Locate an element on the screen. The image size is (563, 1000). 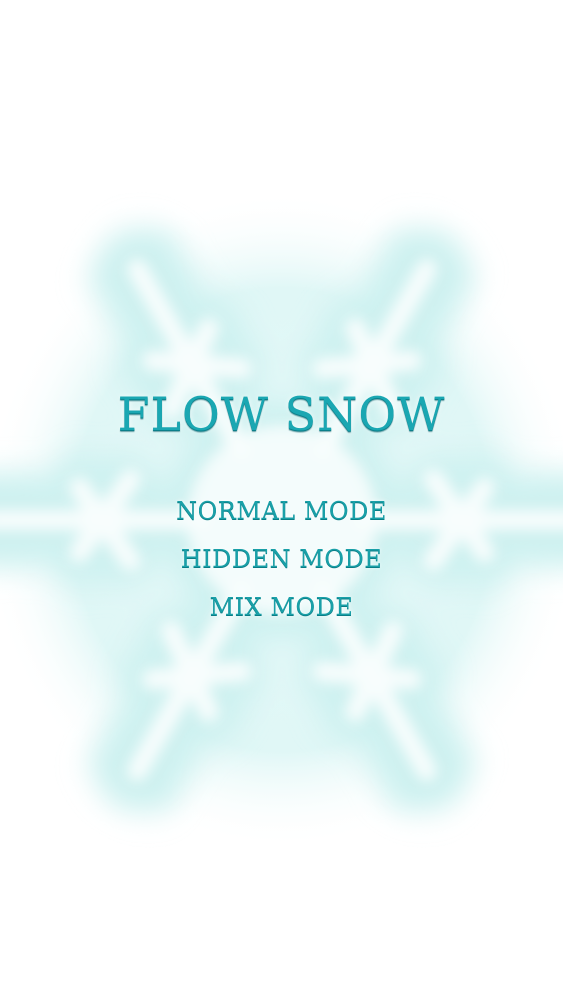
mode-menu: NORMAL MODE HIDDEN MODE MIX MODE is located at coordinates (281, 559).